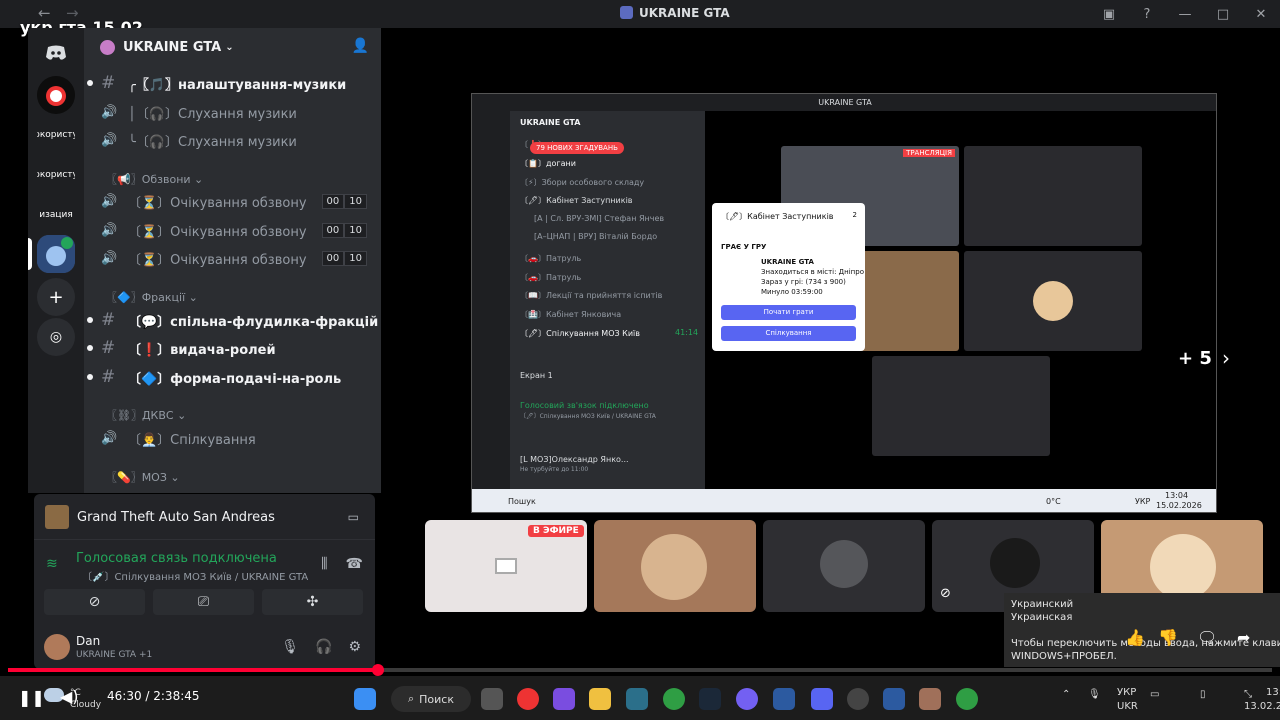 This screenshot has width=1280, height=720. What do you see at coordinates (56, 95) in the screenshot?
I see `server-avatar` at bounding box center [56, 95].